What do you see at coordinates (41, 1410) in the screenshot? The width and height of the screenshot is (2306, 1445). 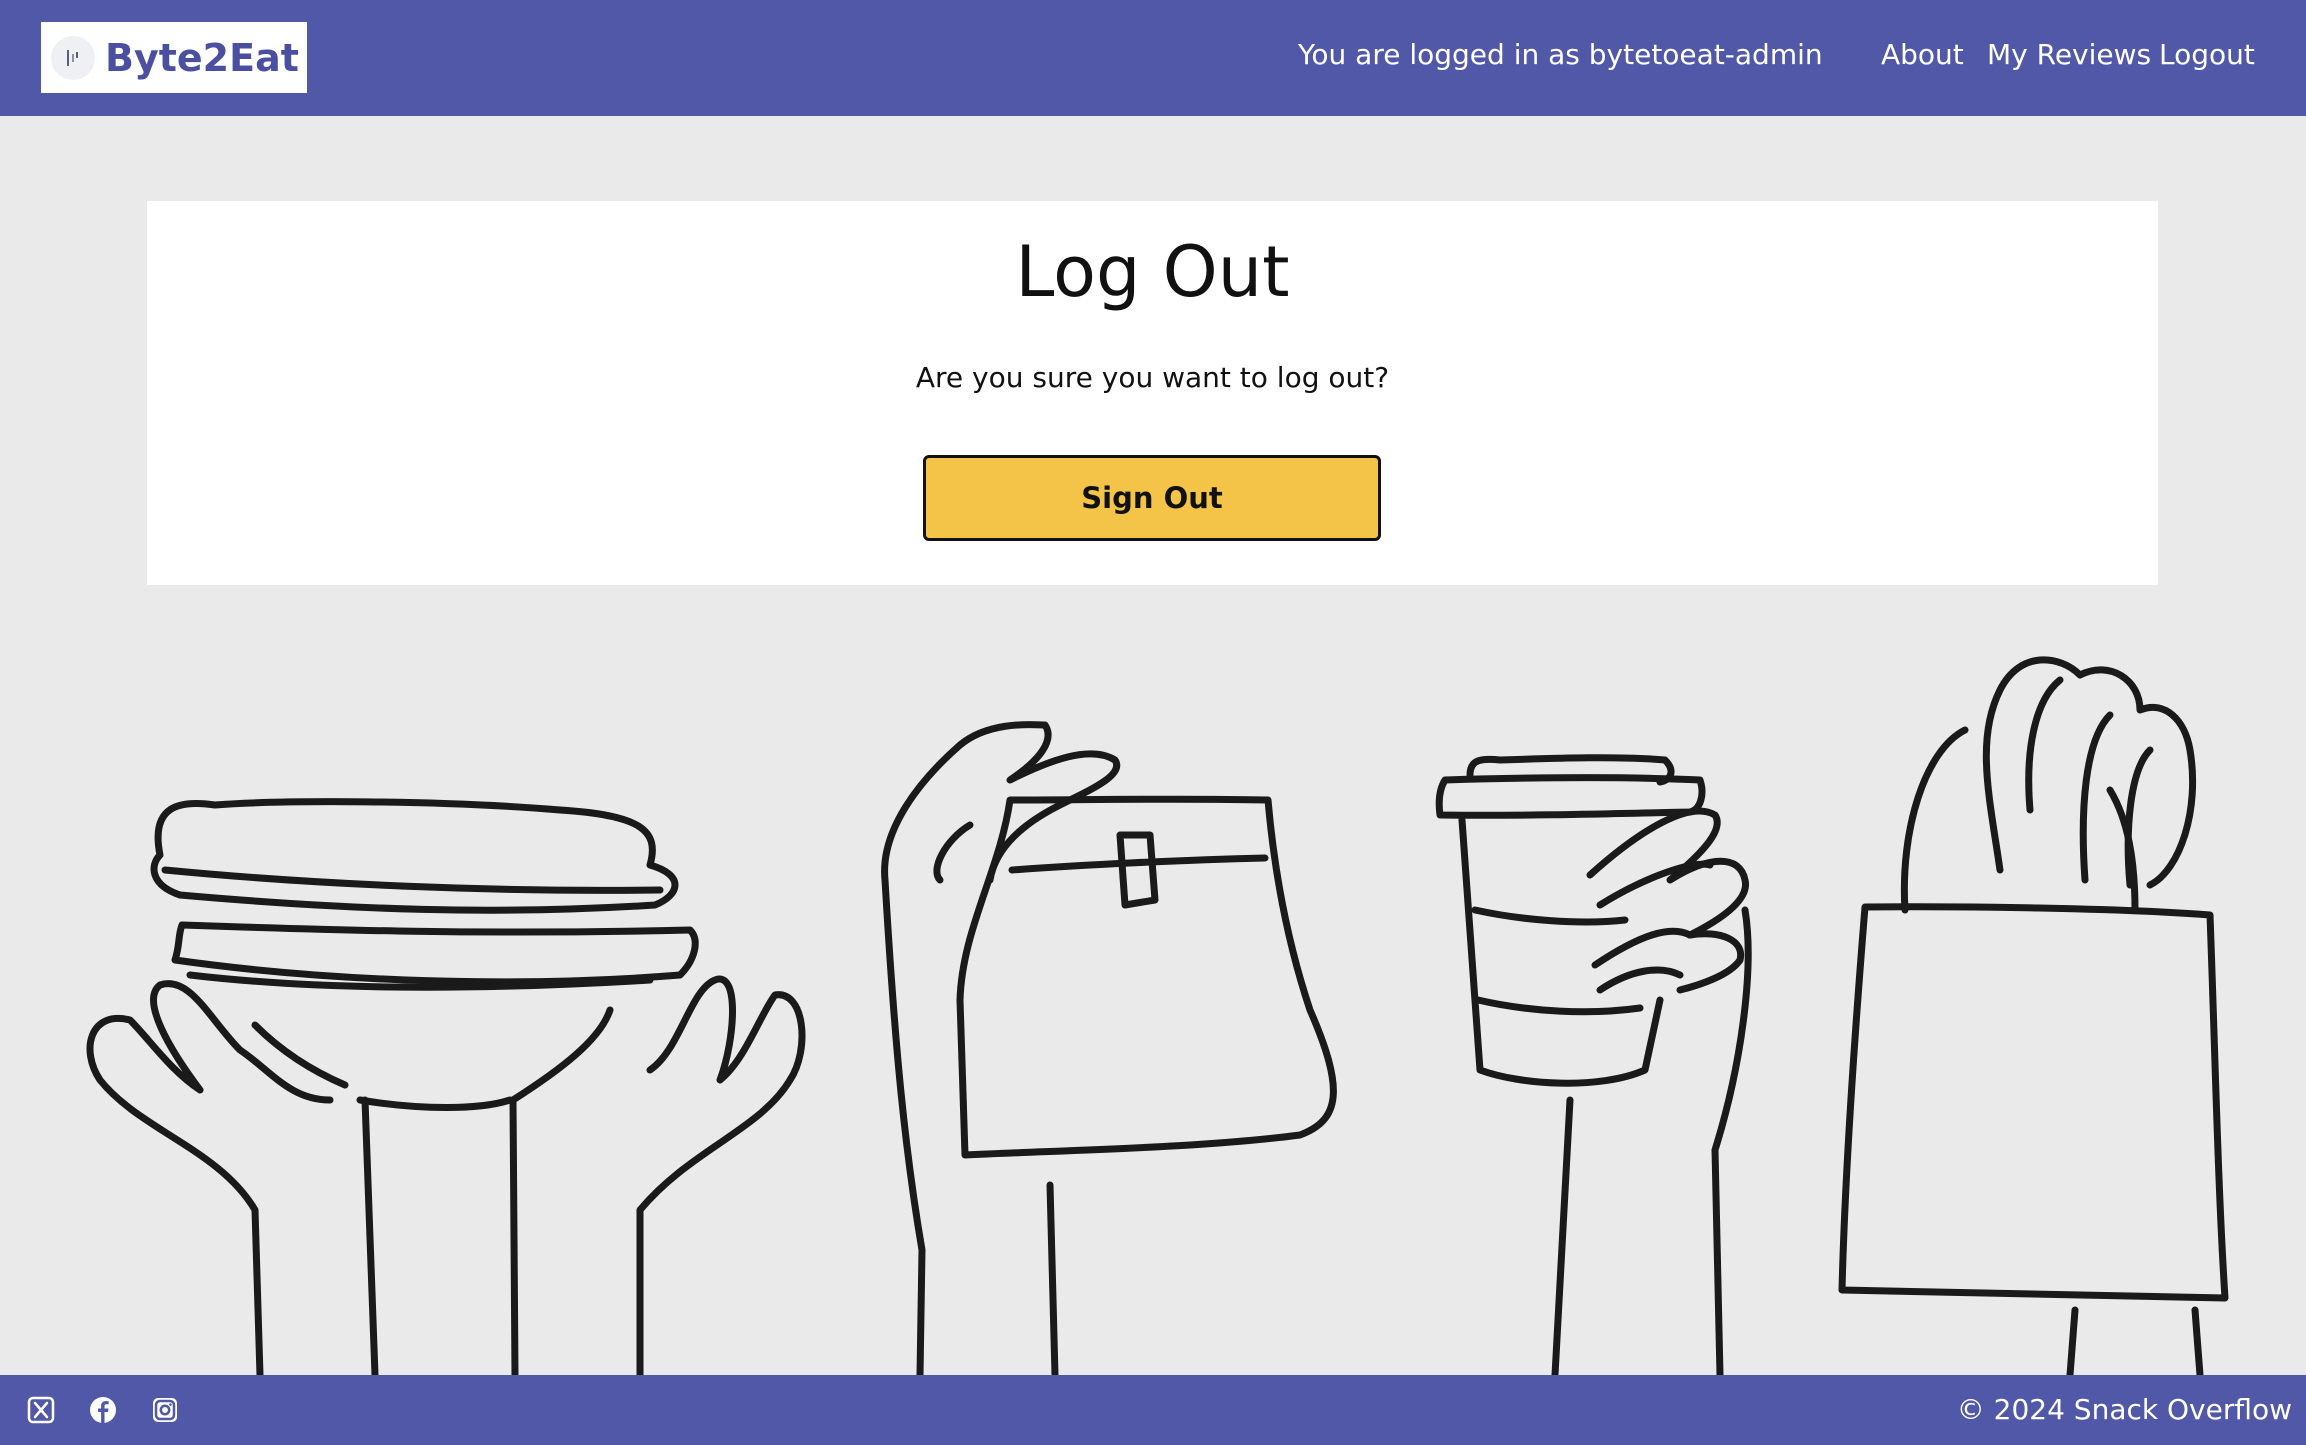 I see `x-twitter-icon` at bounding box center [41, 1410].